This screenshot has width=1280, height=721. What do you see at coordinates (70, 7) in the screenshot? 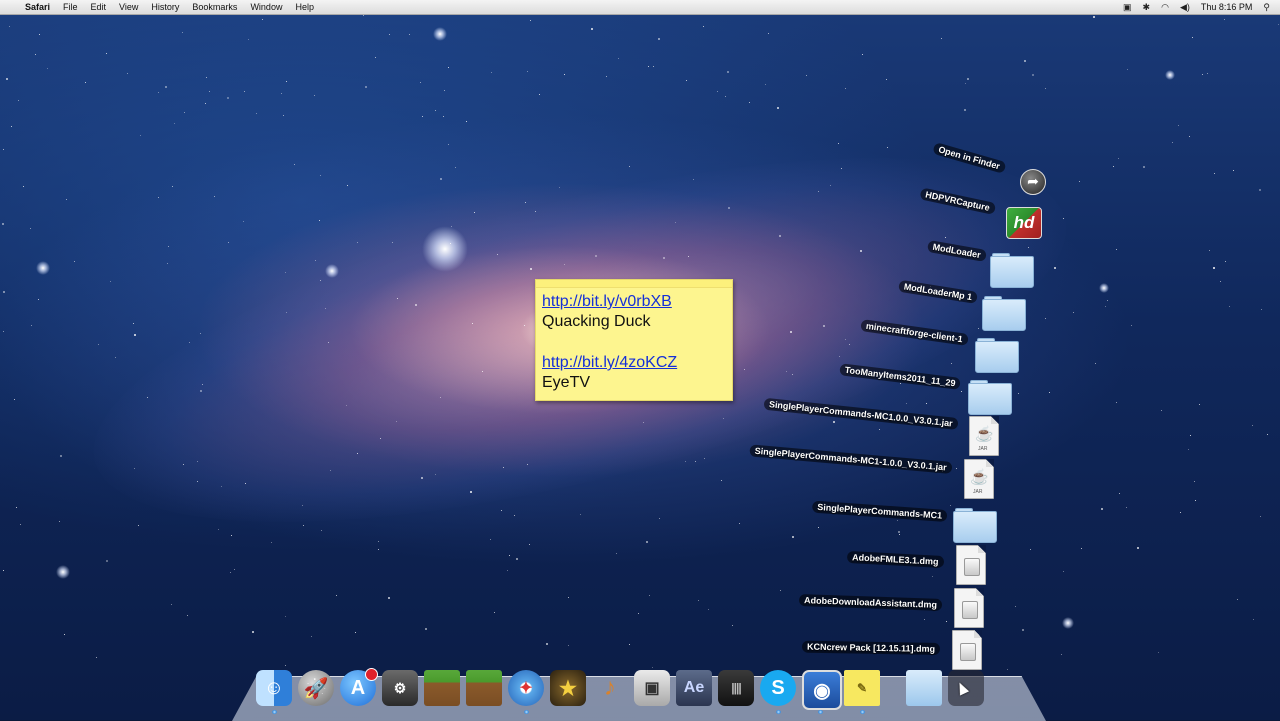
I see `menu-file: File` at bounding box center [70, 7].